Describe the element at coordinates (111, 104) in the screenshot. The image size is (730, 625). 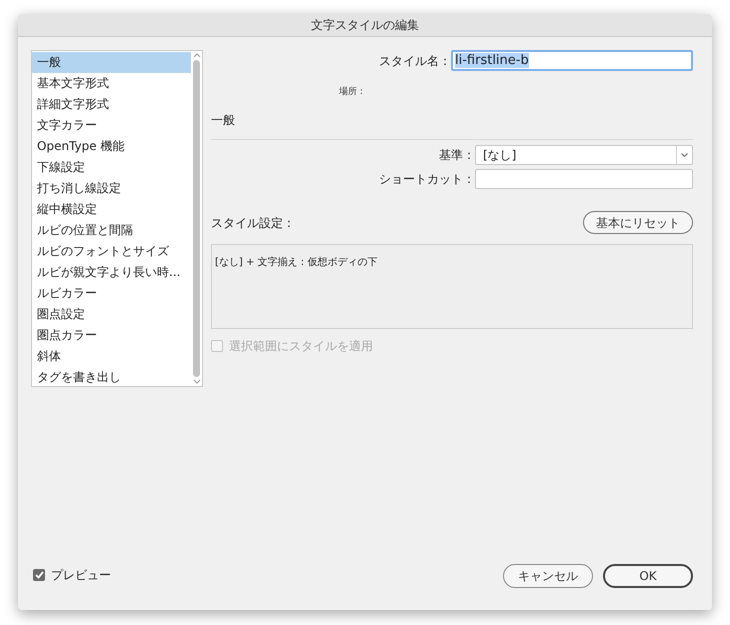
I see `category-item: 詳細文字形式` at that location.